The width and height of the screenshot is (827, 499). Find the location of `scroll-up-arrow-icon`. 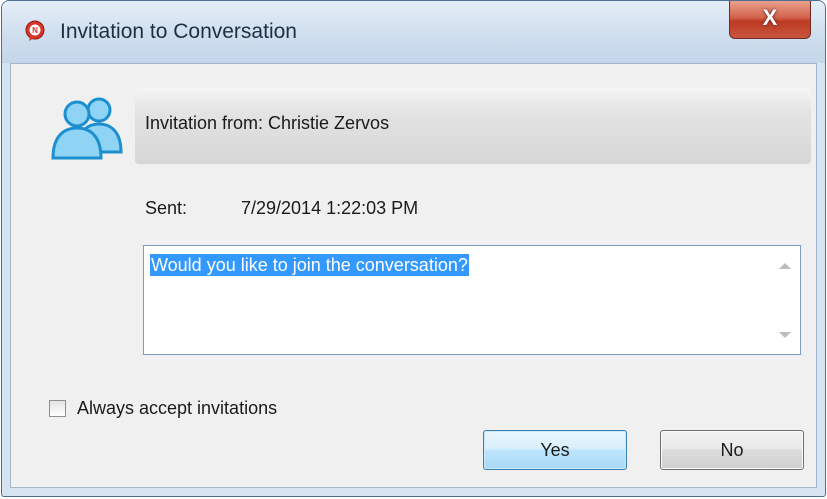

scroll-up-arrow-icon is located at coordinates (785, 266).